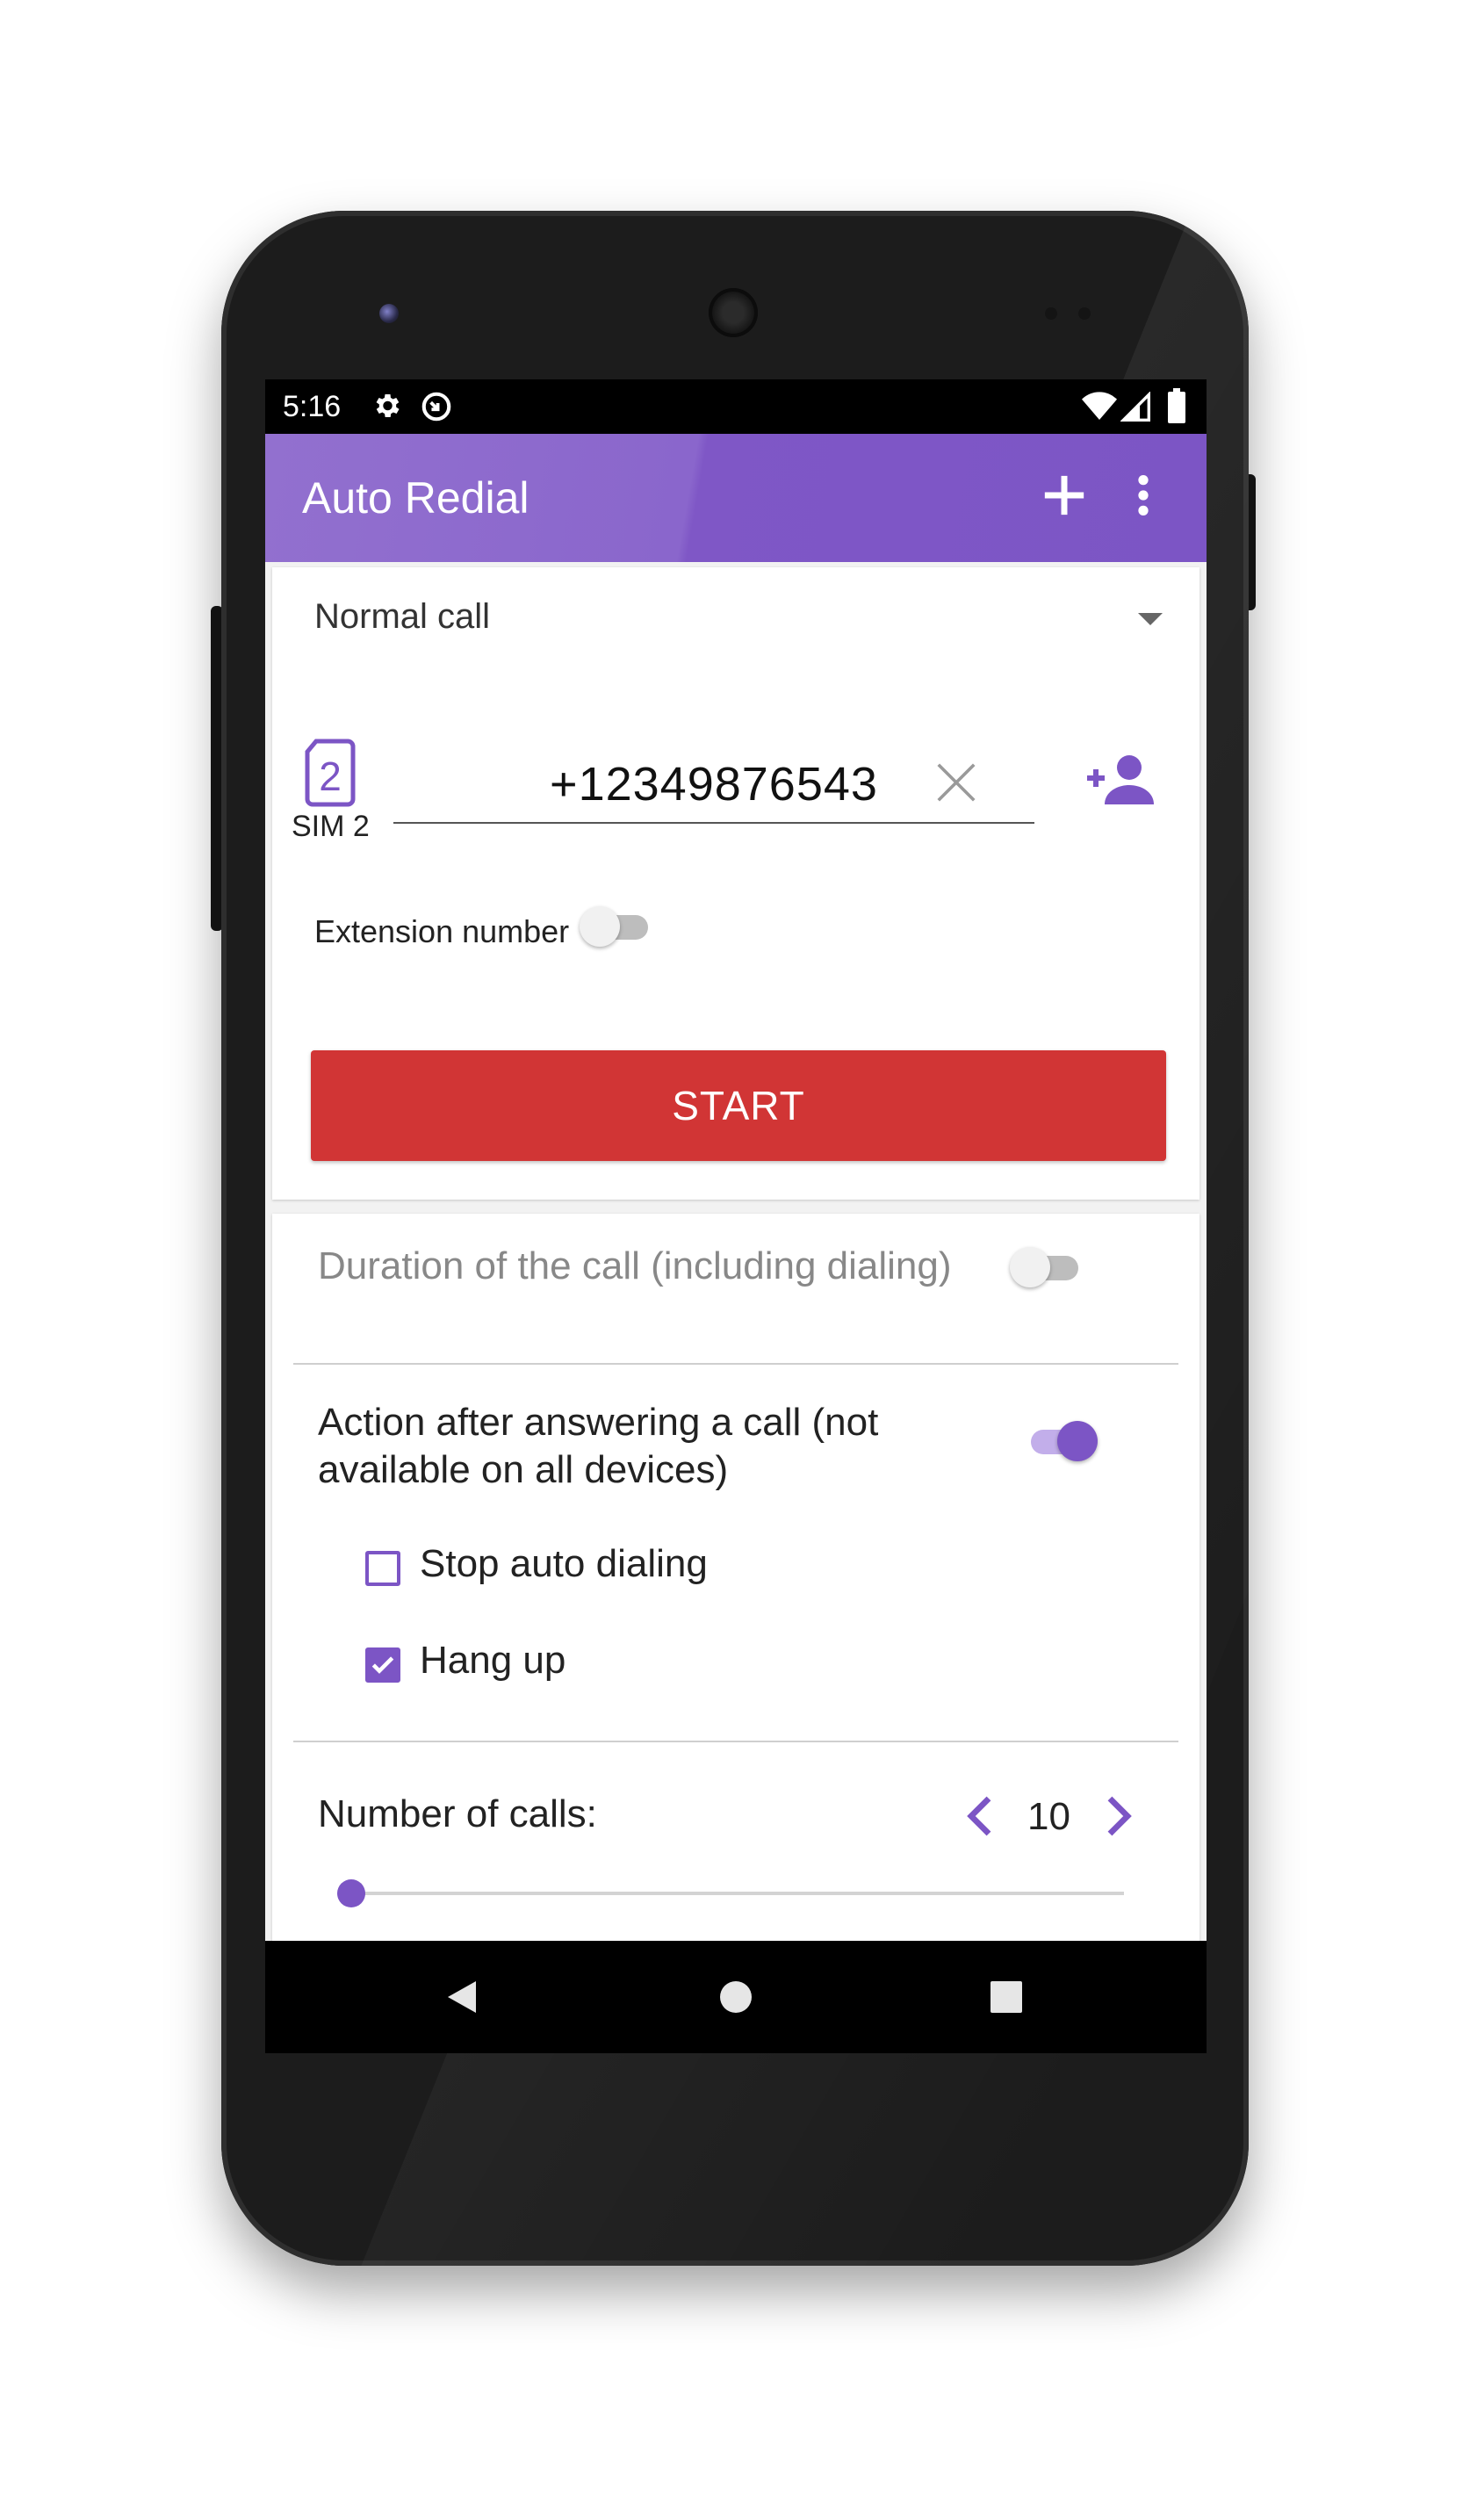 The width and height of the screenshot is (1484, 2509). Describe the element at coordinates (1143, 497) in the screenshot. I see `more-vert-icon` at that location.